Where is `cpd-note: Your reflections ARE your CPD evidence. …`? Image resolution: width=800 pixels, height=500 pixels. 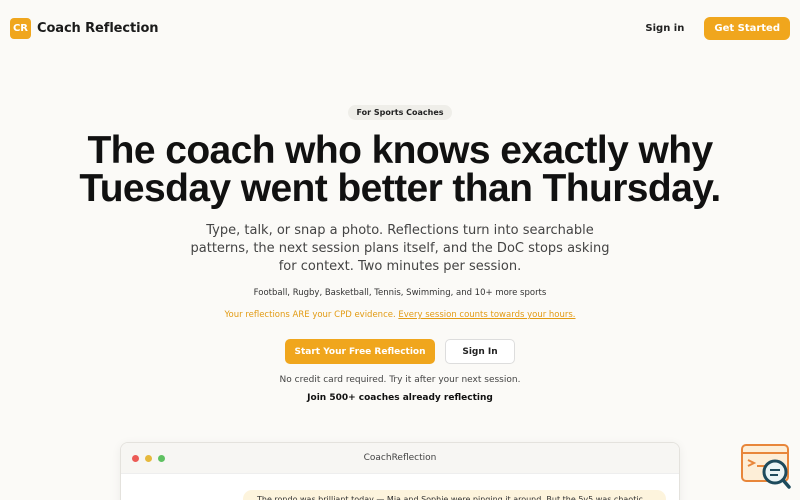
cpd-note: Your reflections ARE your CPD evidence. … is located at coordinates (400, 315).